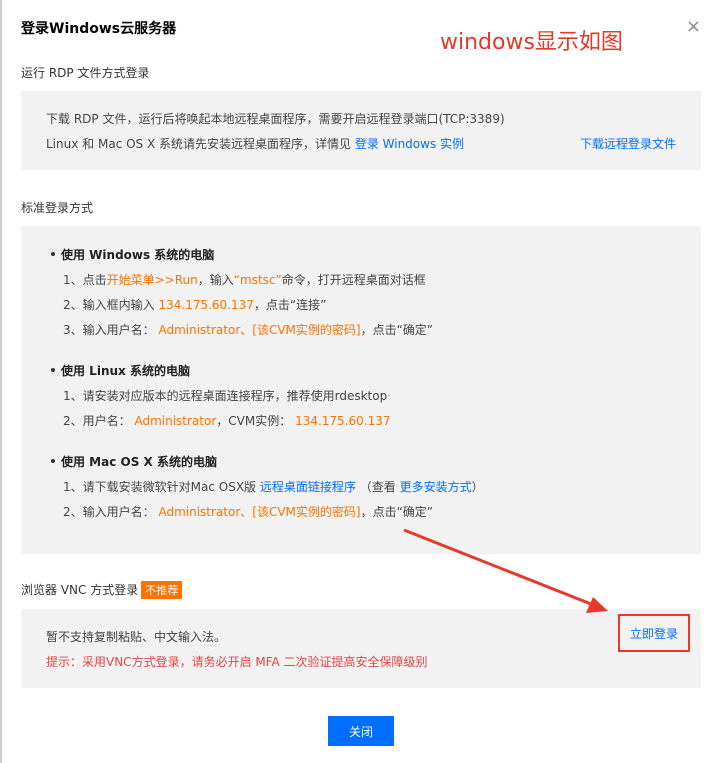 Image resolution: width=715 pixels, height=763 pixels. Describe the element at coordinates (132, 254) in the screenshot. I see `windows-heading: 使用 Windows 系统的电脑` at that location.